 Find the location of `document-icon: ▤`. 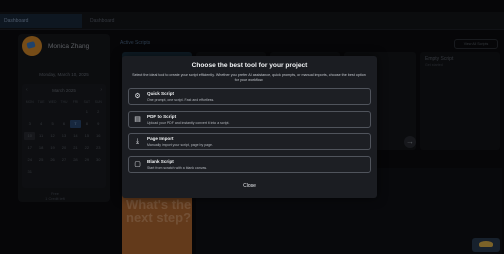

document-icon: ▤ is located at coordinates (137, 119).